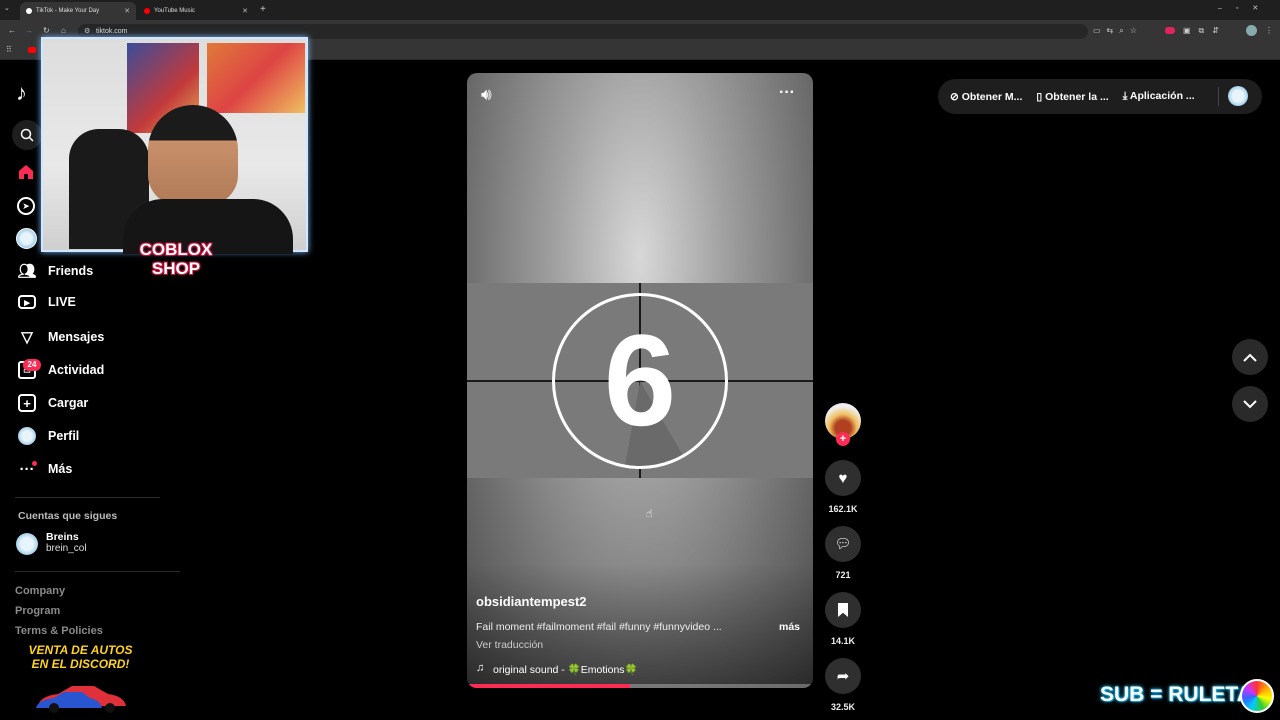 This screenshot has width=1280, height=720. What do you see at coordinates (53, 403) in the screenshot?
I see `nav-upload: + Cargar` at bounding box center [53, 403].